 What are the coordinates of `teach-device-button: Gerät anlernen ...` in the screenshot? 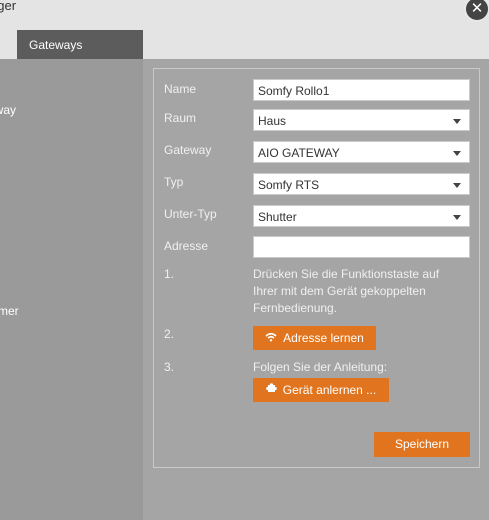 It's located at (321, 390).